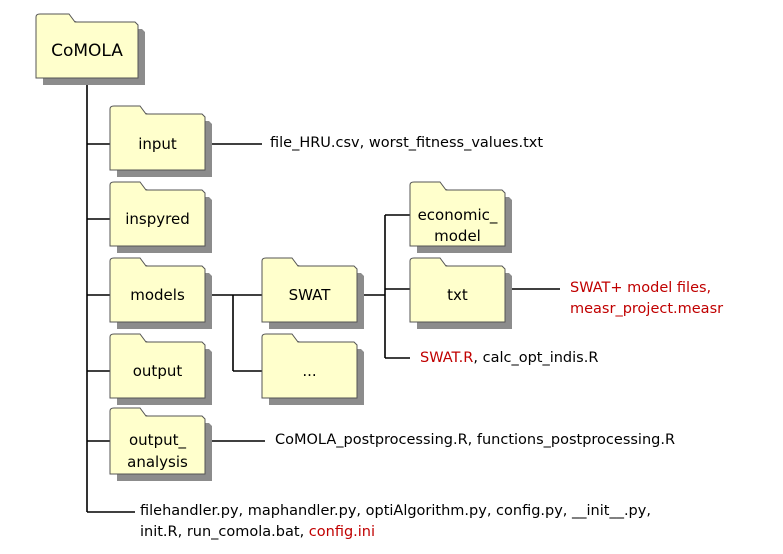 This screenshot has height=554, width=783. I want to click on swat-files-text: SWAT.R, calc_opt_indis.R, so click(509, 358).